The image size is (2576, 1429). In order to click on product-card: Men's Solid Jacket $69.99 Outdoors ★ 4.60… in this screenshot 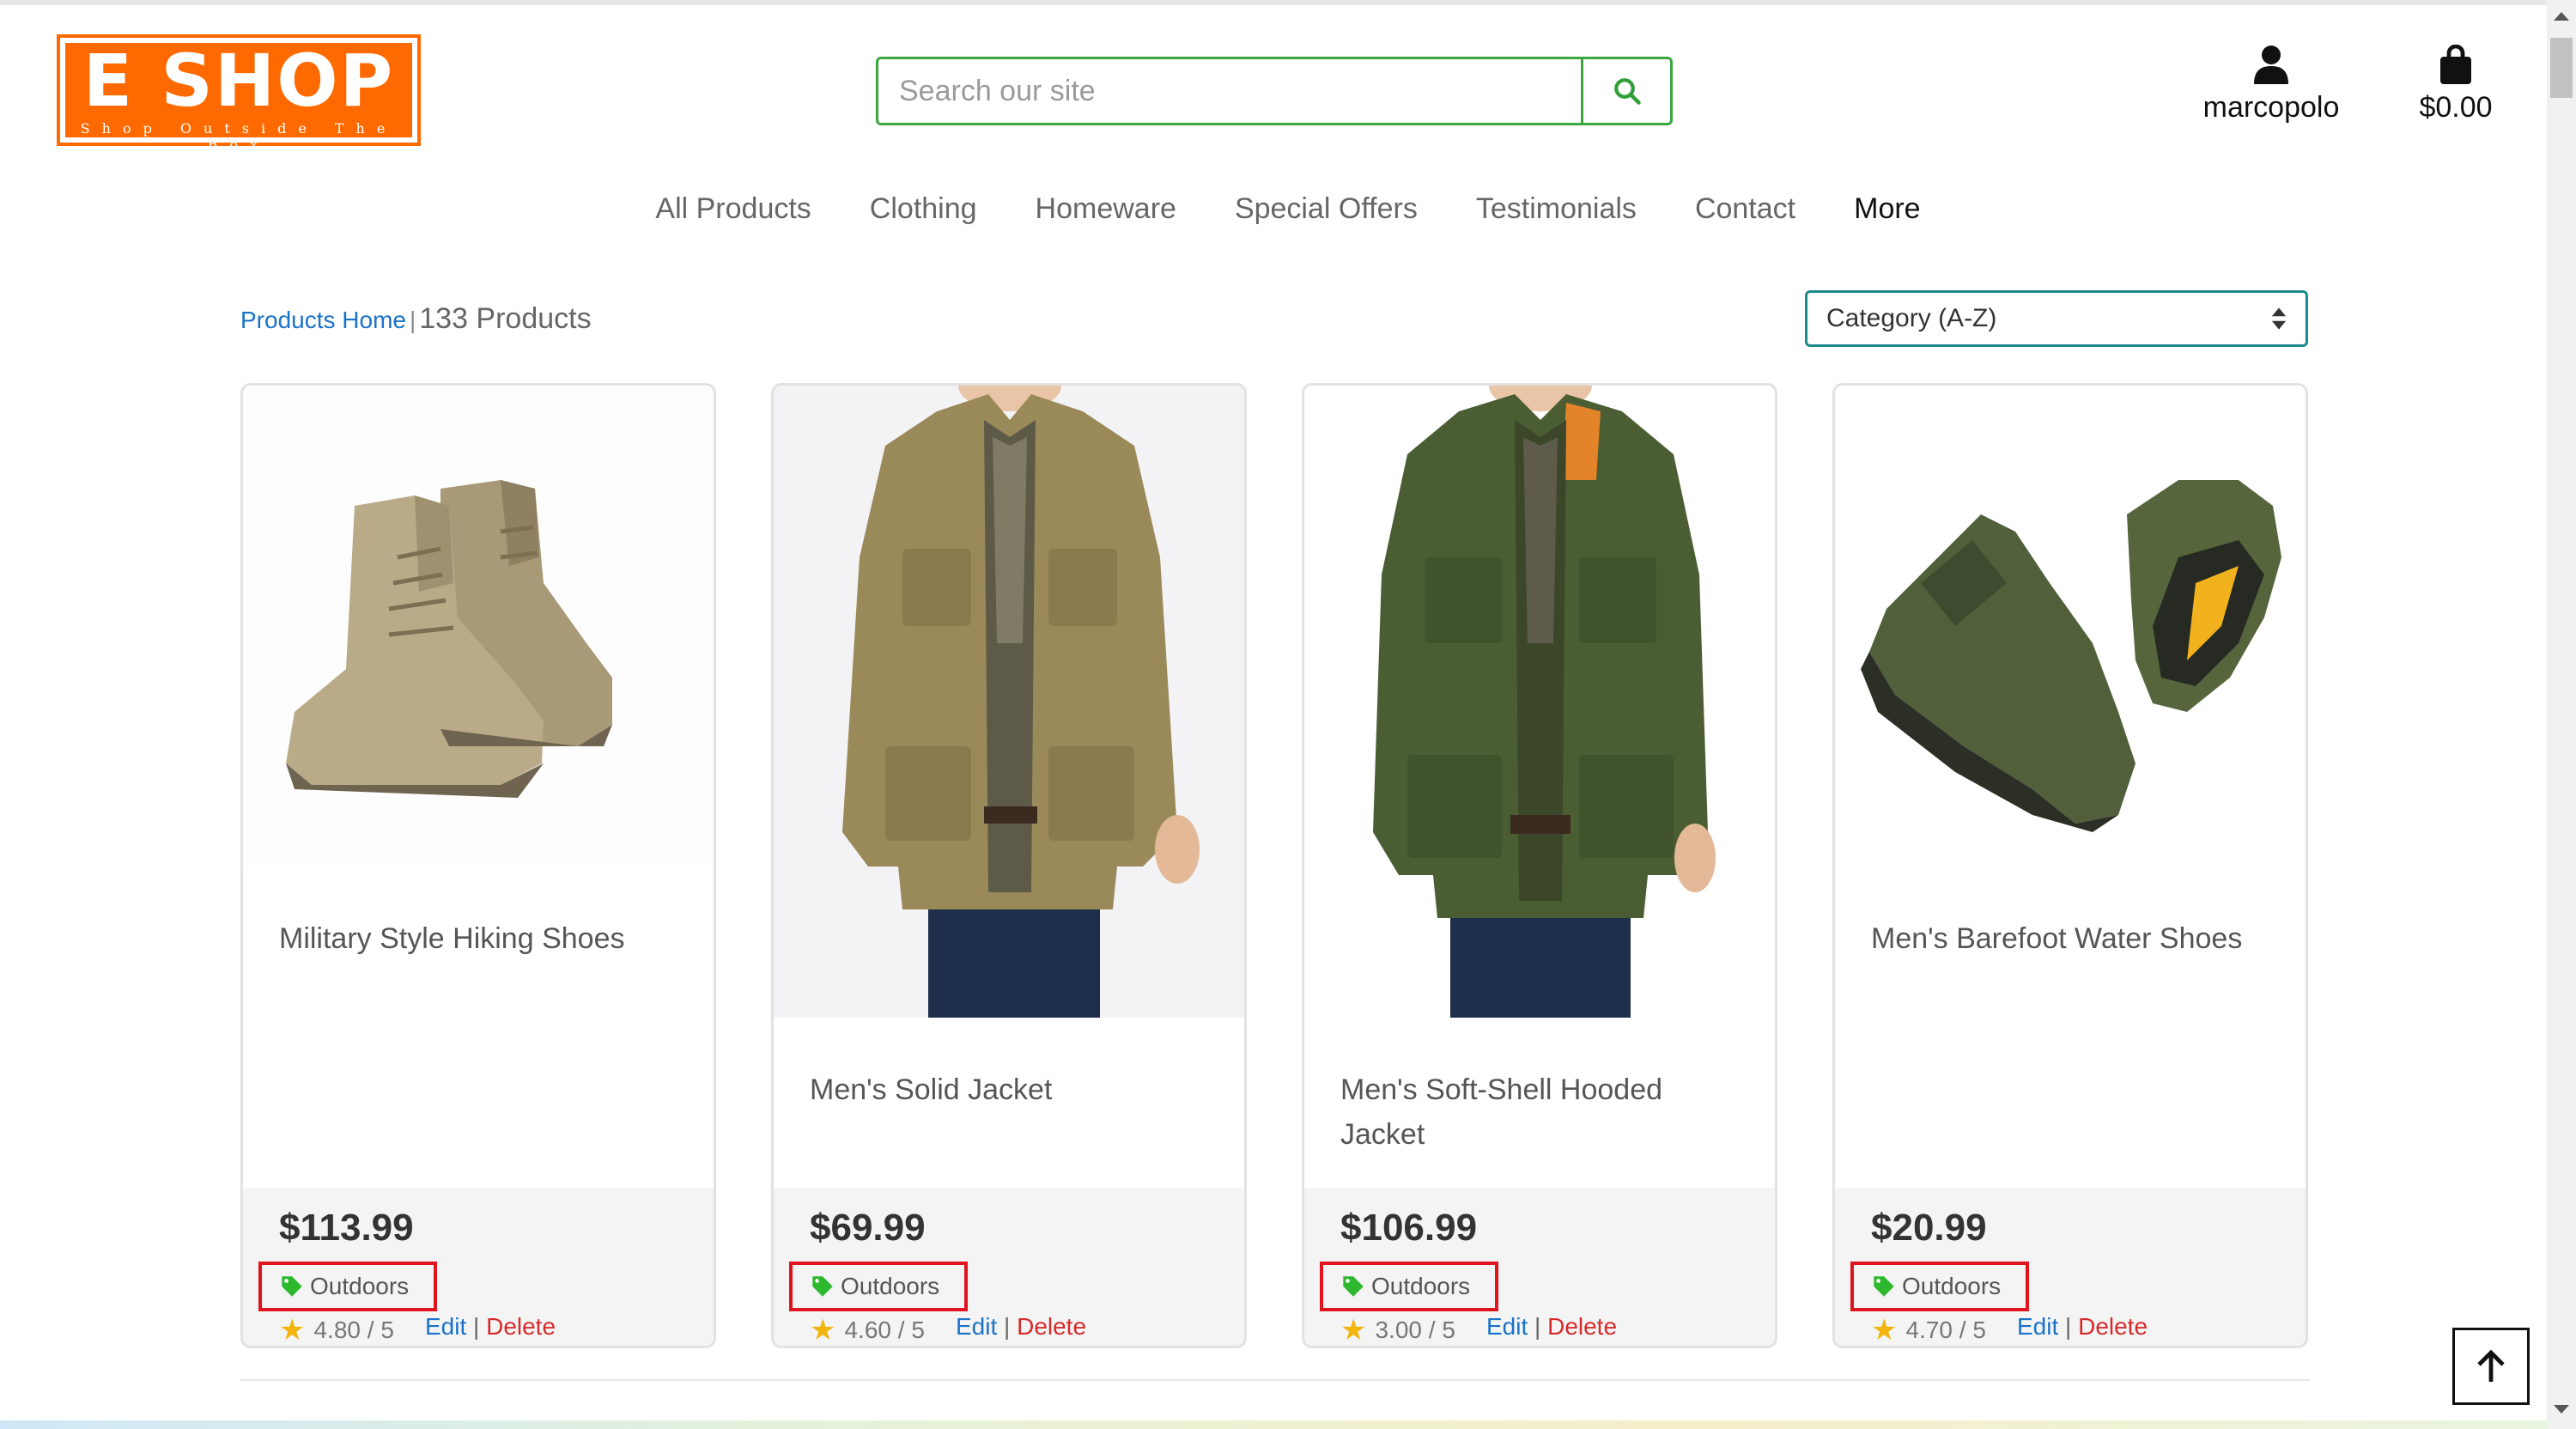, I will do `click(1009, 865)`.